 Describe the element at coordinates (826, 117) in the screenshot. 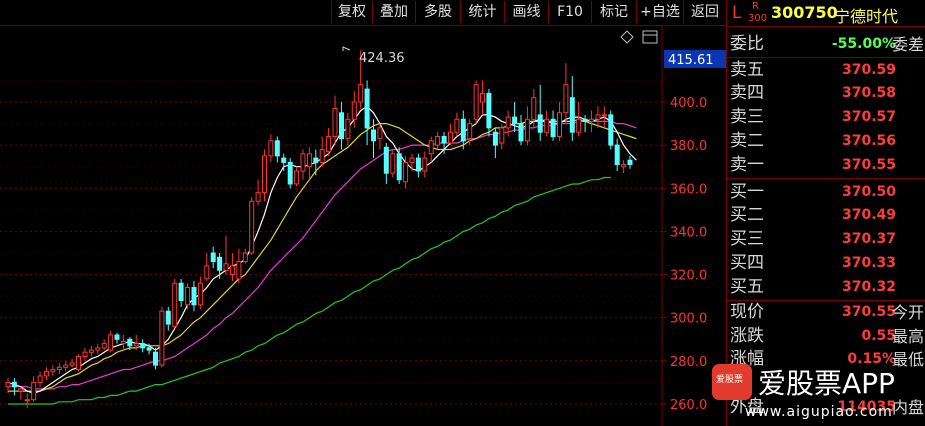

I see `sell-row: 卖三 370.57` at that location.